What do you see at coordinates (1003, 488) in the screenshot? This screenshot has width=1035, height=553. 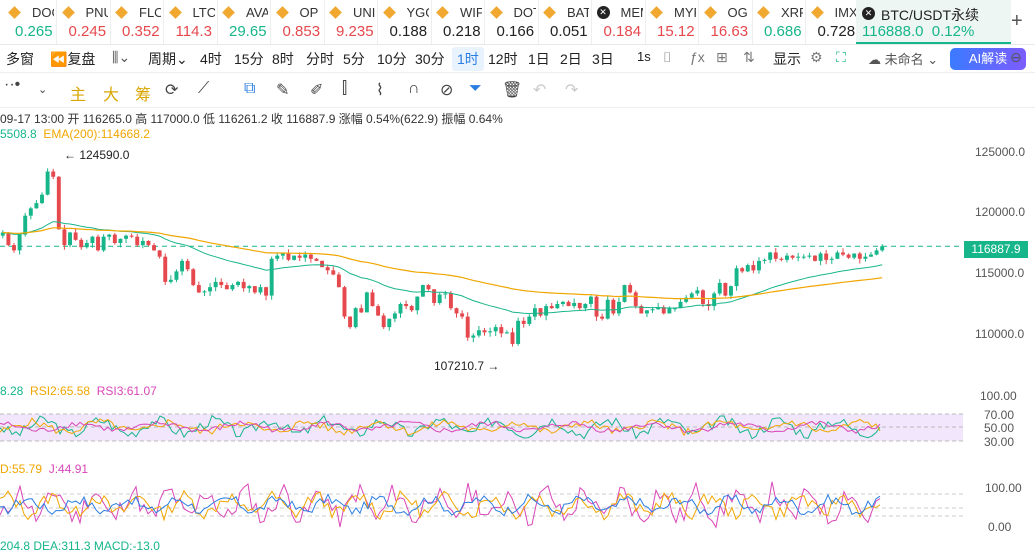 I see `kdj-axis-label: 100.00` at bounding box center [1003, 488].